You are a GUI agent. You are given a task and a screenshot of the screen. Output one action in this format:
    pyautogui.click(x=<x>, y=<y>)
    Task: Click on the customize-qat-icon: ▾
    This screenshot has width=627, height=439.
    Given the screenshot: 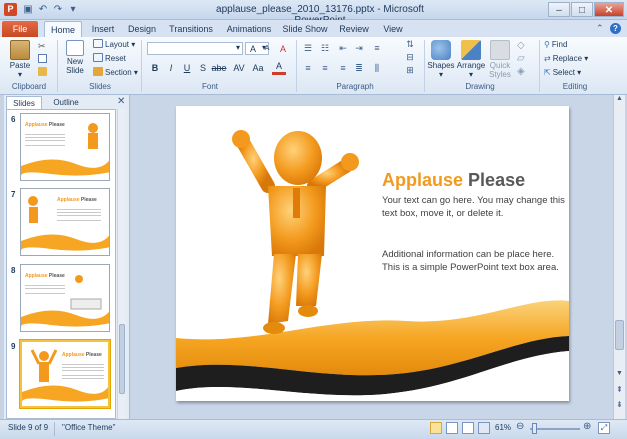 What is the action you would take?
    pyautogui.click(x=73, y=9)
    